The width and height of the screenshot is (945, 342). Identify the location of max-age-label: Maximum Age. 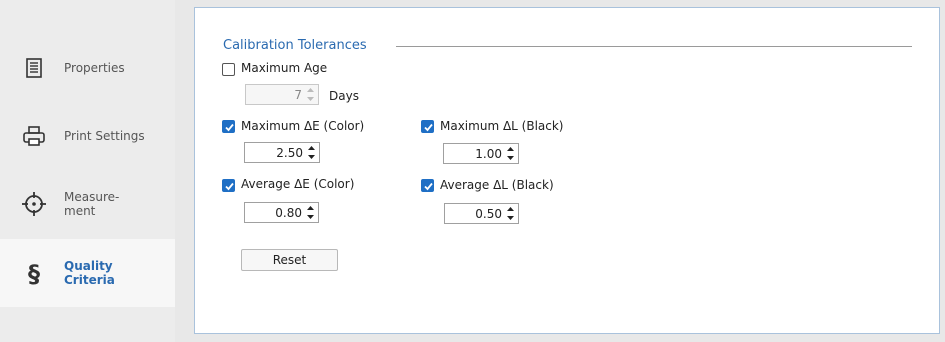
(284, 68).